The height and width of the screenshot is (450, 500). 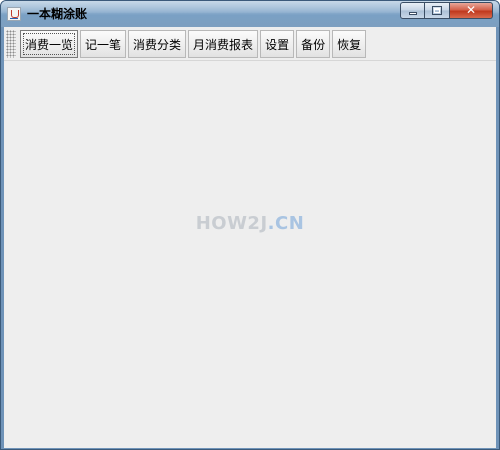 I want to click on minimize-button, so click(x=412, y=10).